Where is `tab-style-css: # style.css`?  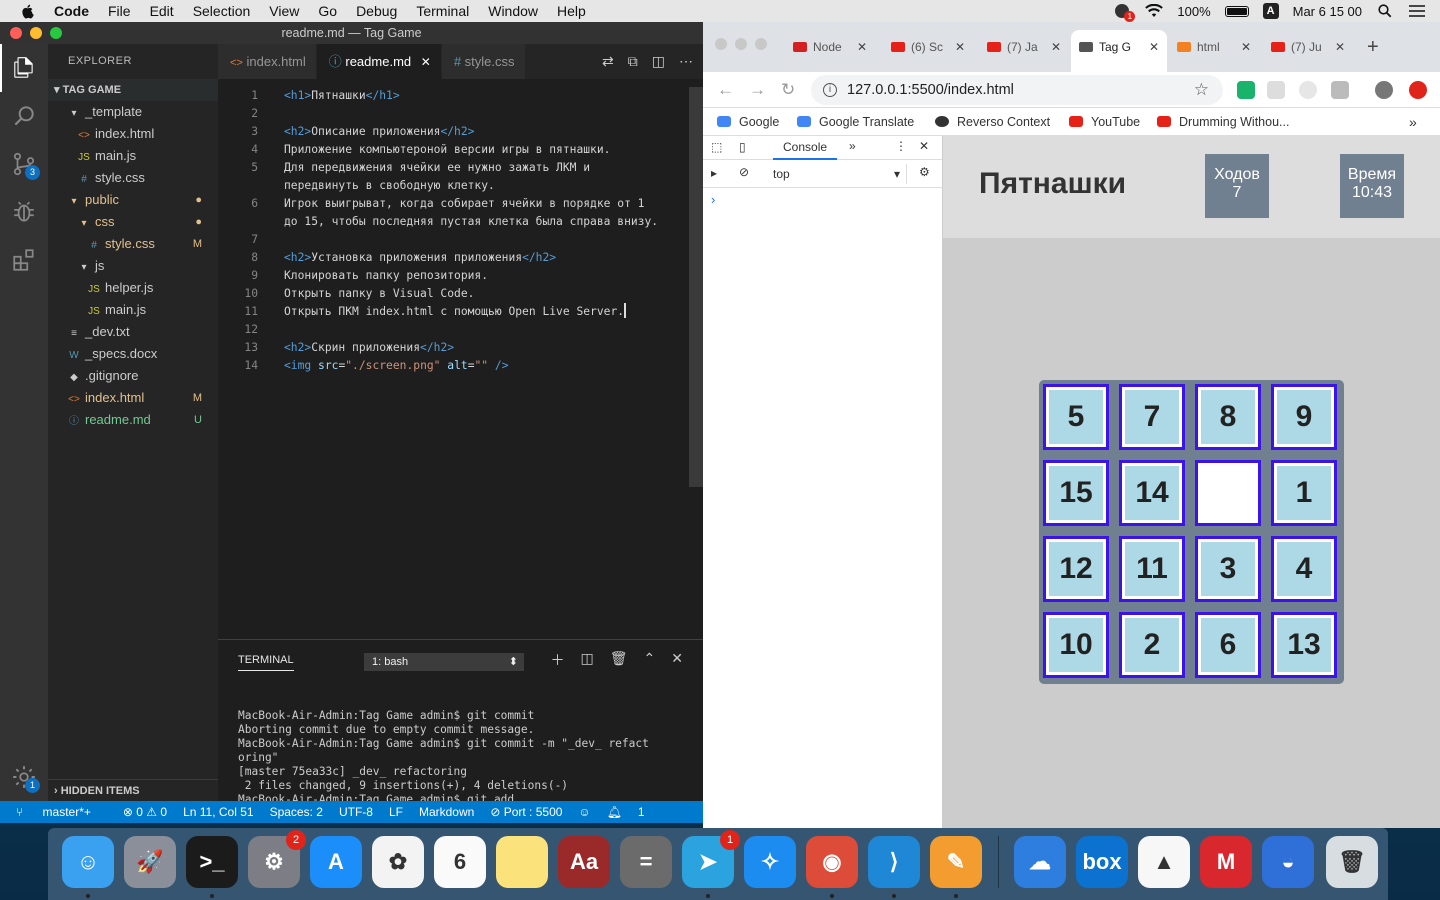 tab-style-css: # style.css is located at coordinates (483, 61).